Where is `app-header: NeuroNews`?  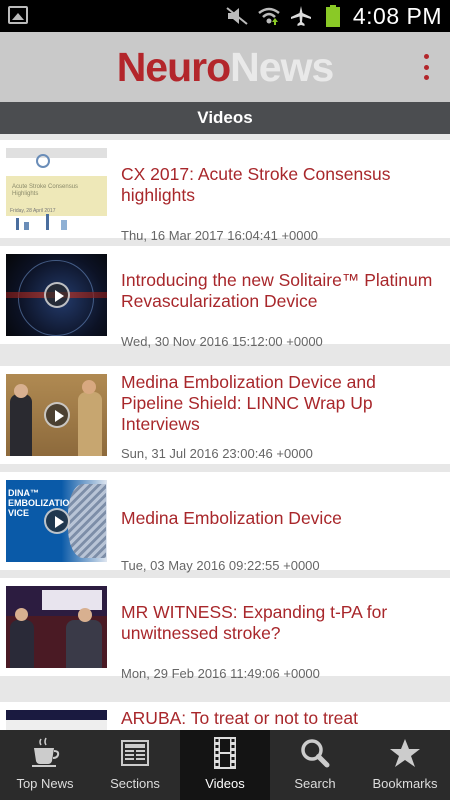 app-header: NeuroNews is located at coordinates (225, 67).